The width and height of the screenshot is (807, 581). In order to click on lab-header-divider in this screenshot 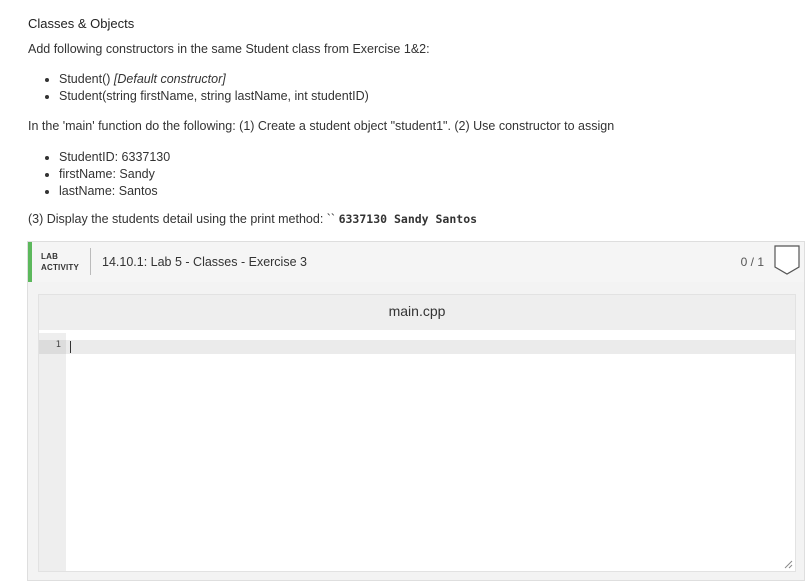, I will do `click(90, 261)`.